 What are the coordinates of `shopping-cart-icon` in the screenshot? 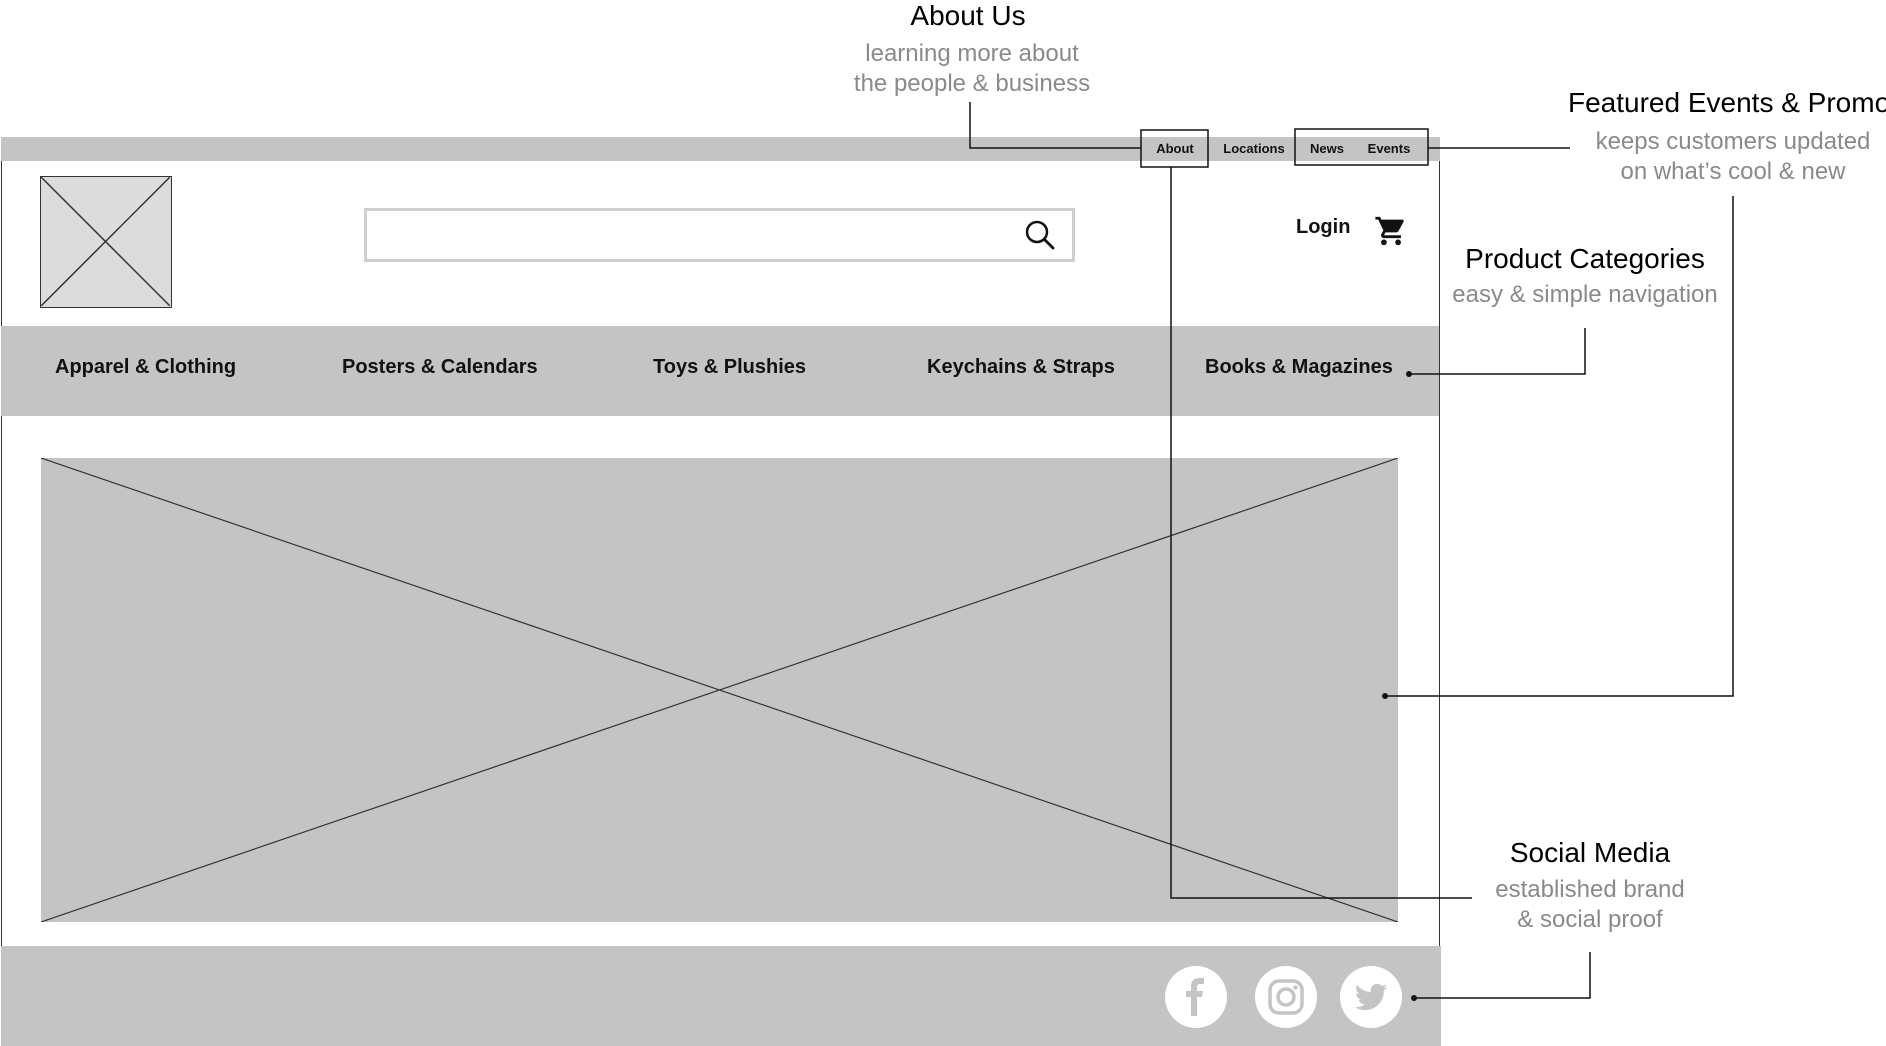 It's located at (1391, 231).